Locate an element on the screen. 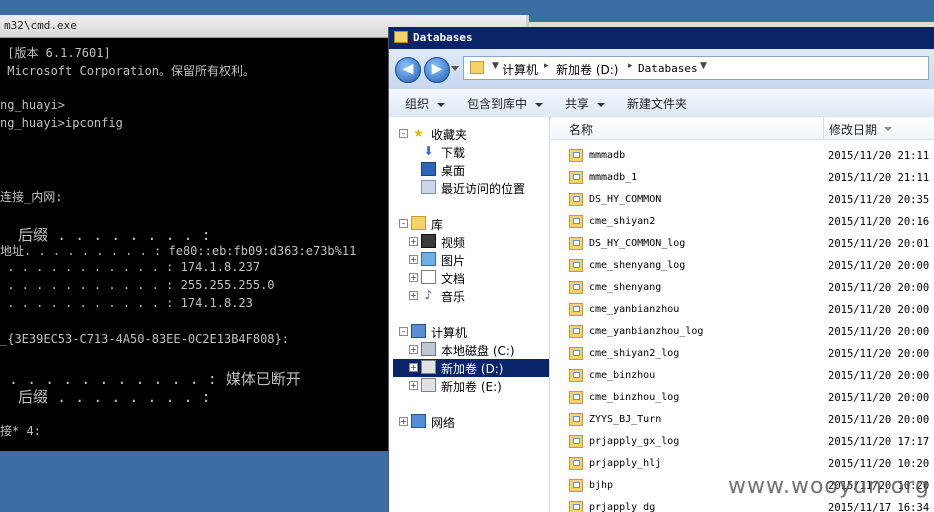 This screenshot has height=512, width=934. network-icon is located at coordinates (418, 421).